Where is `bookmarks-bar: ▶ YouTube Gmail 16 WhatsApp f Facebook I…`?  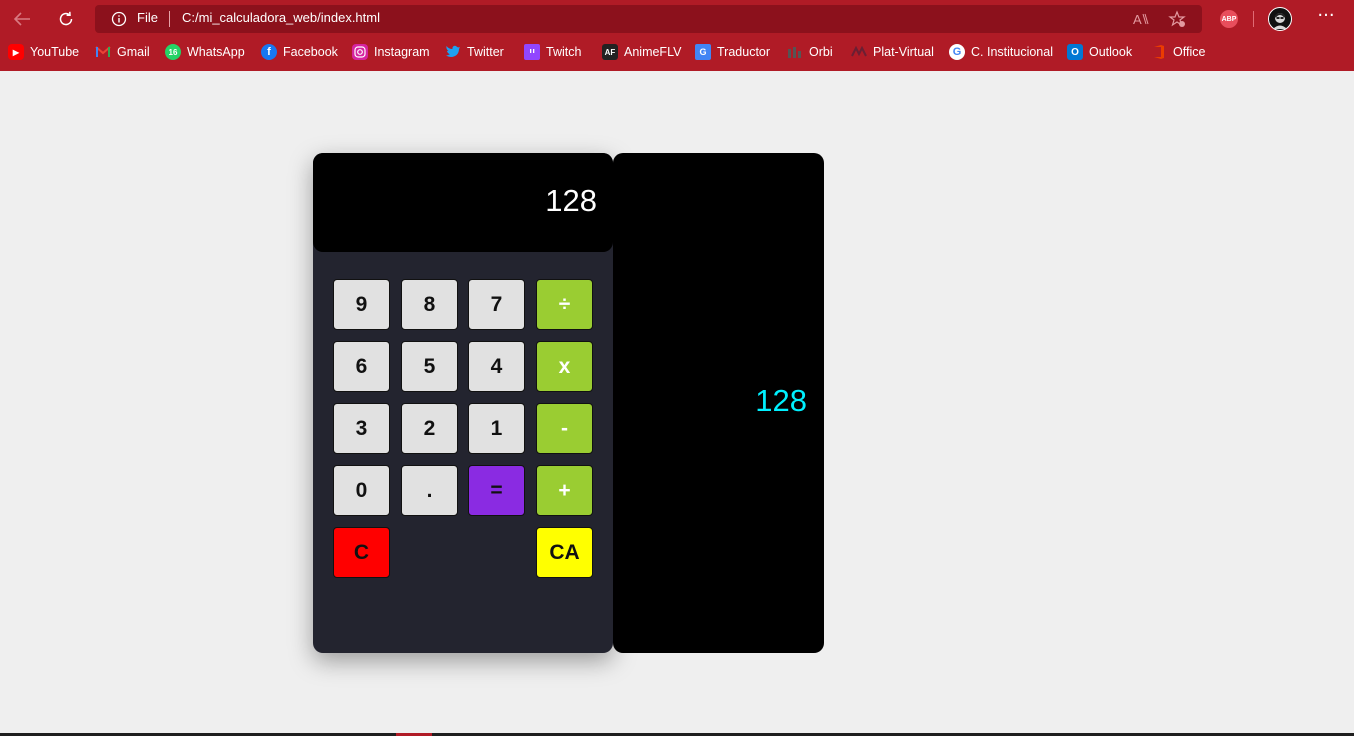 bookmarks-bar: ▶ YouTube Gmail 16 WhatsApp f Facebook I… is located at coordinates (677, 52).